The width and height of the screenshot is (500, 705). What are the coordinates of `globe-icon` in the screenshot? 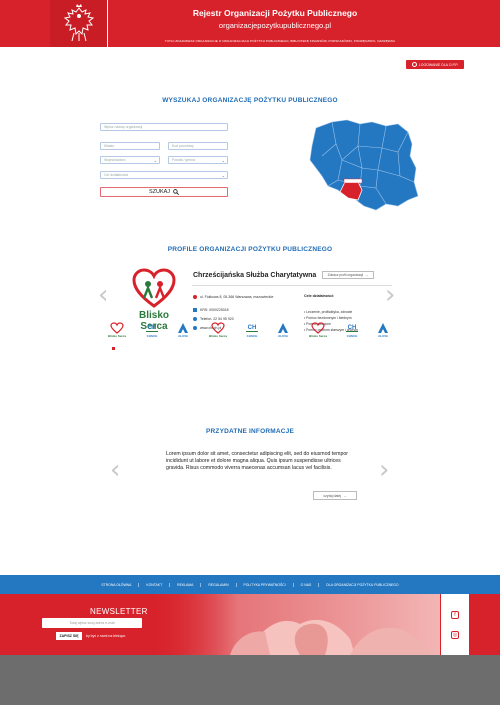 It's located at (195, 328).